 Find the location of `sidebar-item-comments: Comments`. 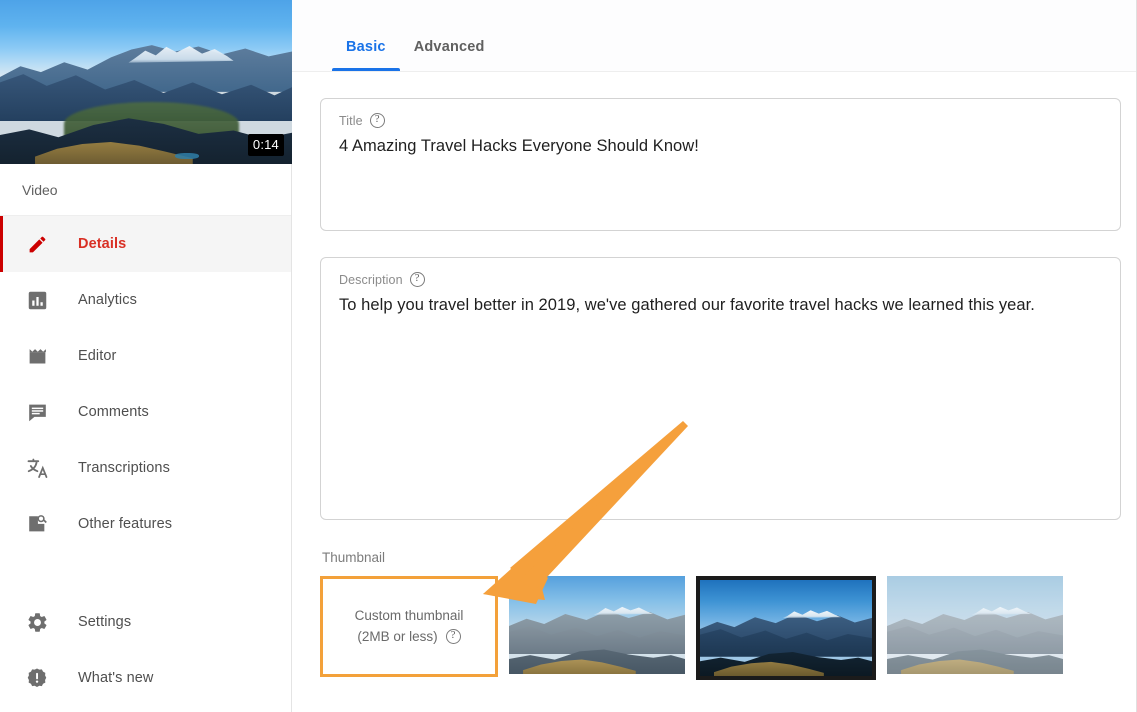

sidebar-item-comments: Comments is located at coordinates (145, 412).